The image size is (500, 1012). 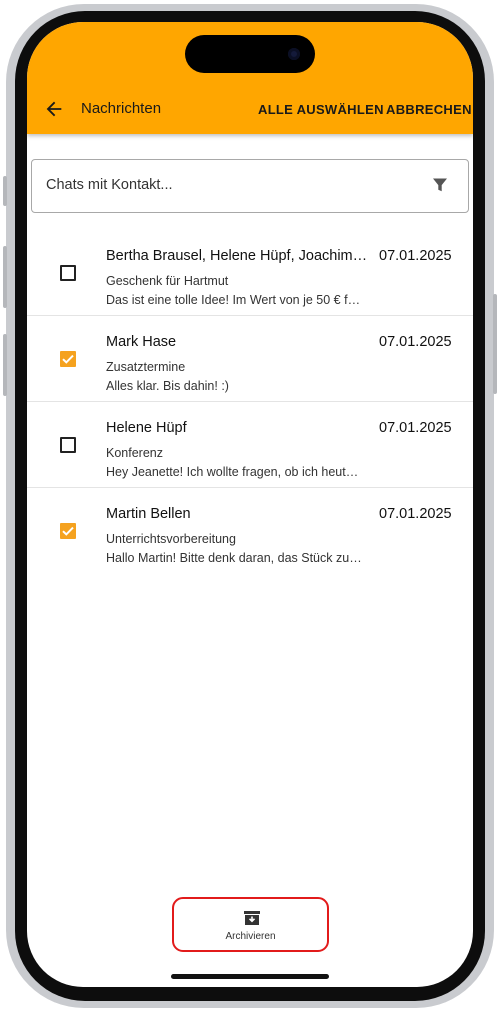 What do you see at coordinates (167, 386) in the screenshot?
I see `message-preview: Alles klar. Bis dahin! :)` at bounding box center [167, 386].